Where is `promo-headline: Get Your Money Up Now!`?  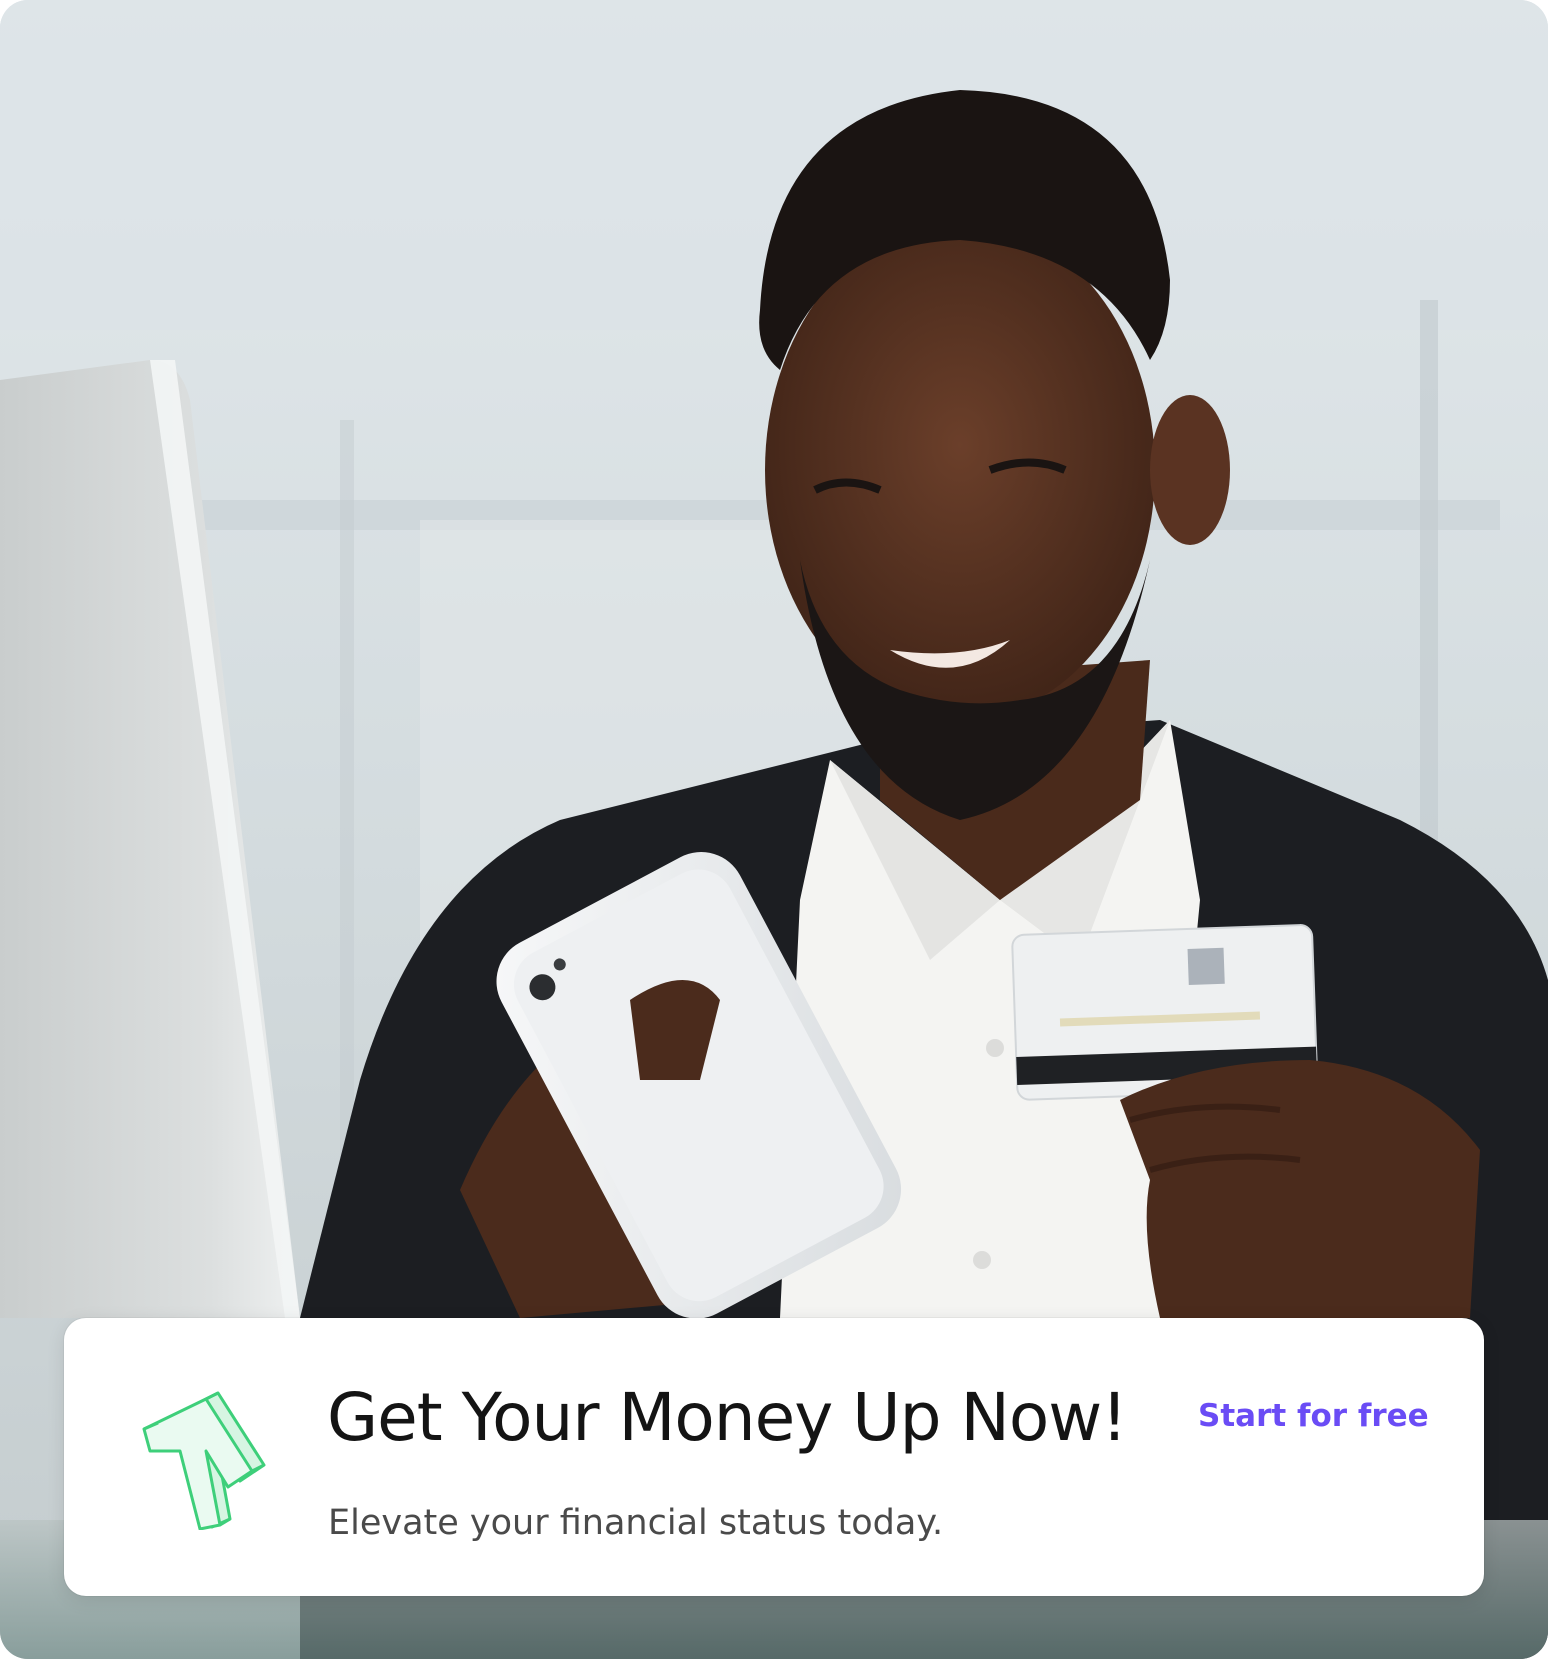 promo-headline: Get Your Money Up Now! is located at coordinates (727, 1417).